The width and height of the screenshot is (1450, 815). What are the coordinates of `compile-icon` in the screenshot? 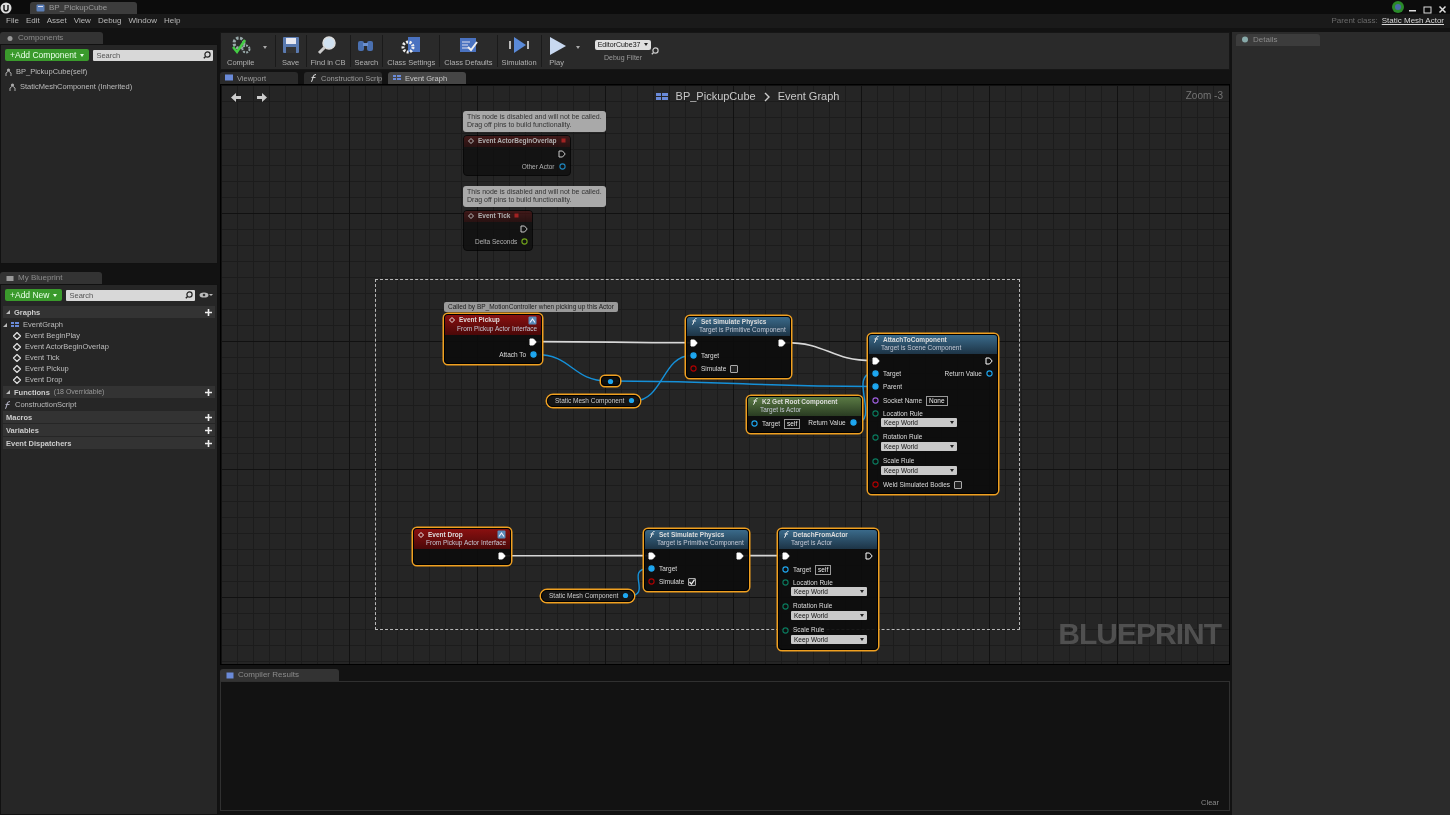 It's located at (240, 45).